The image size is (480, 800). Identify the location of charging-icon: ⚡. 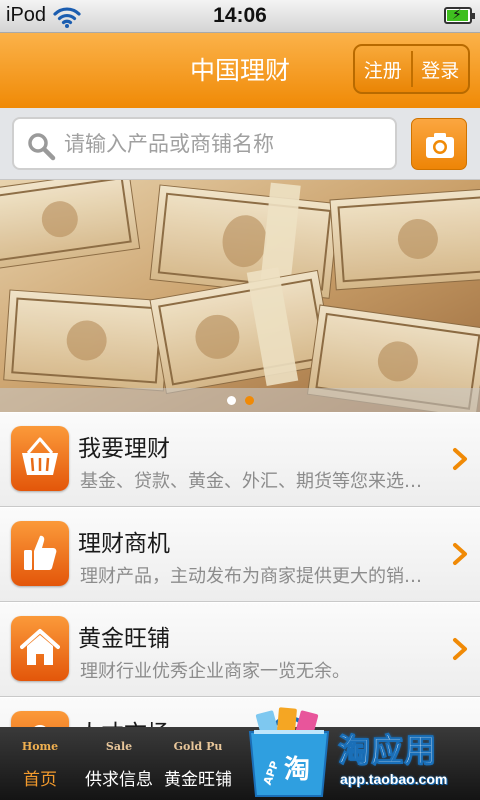
(457, 15).